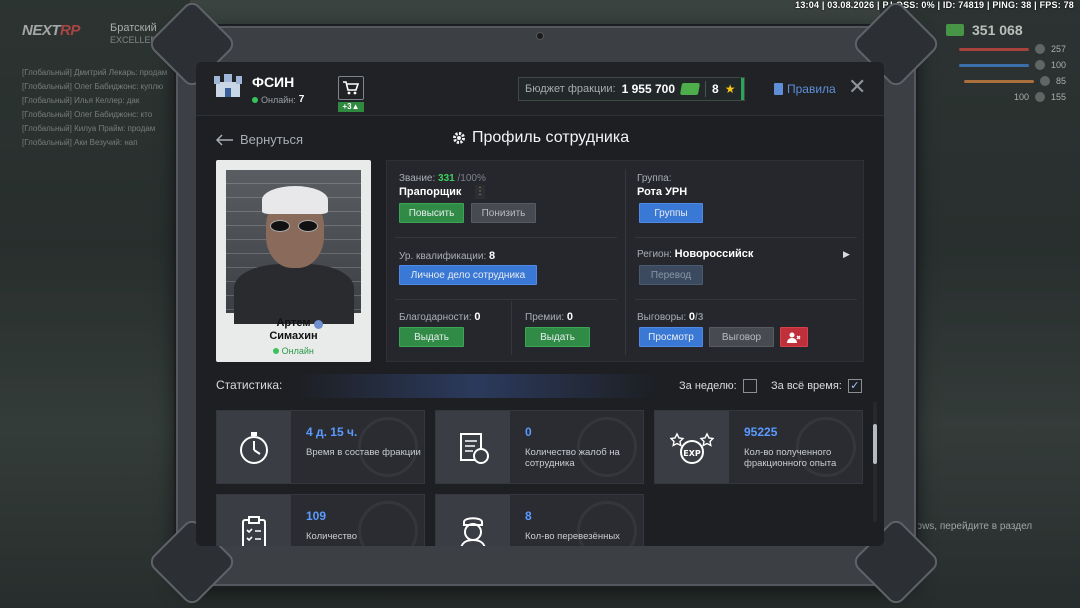 The image size is (1080, 608). What do you see at coordinates (690, 89) in the screenshot?
I see `cash-icon` at bounding box center [690, 89].